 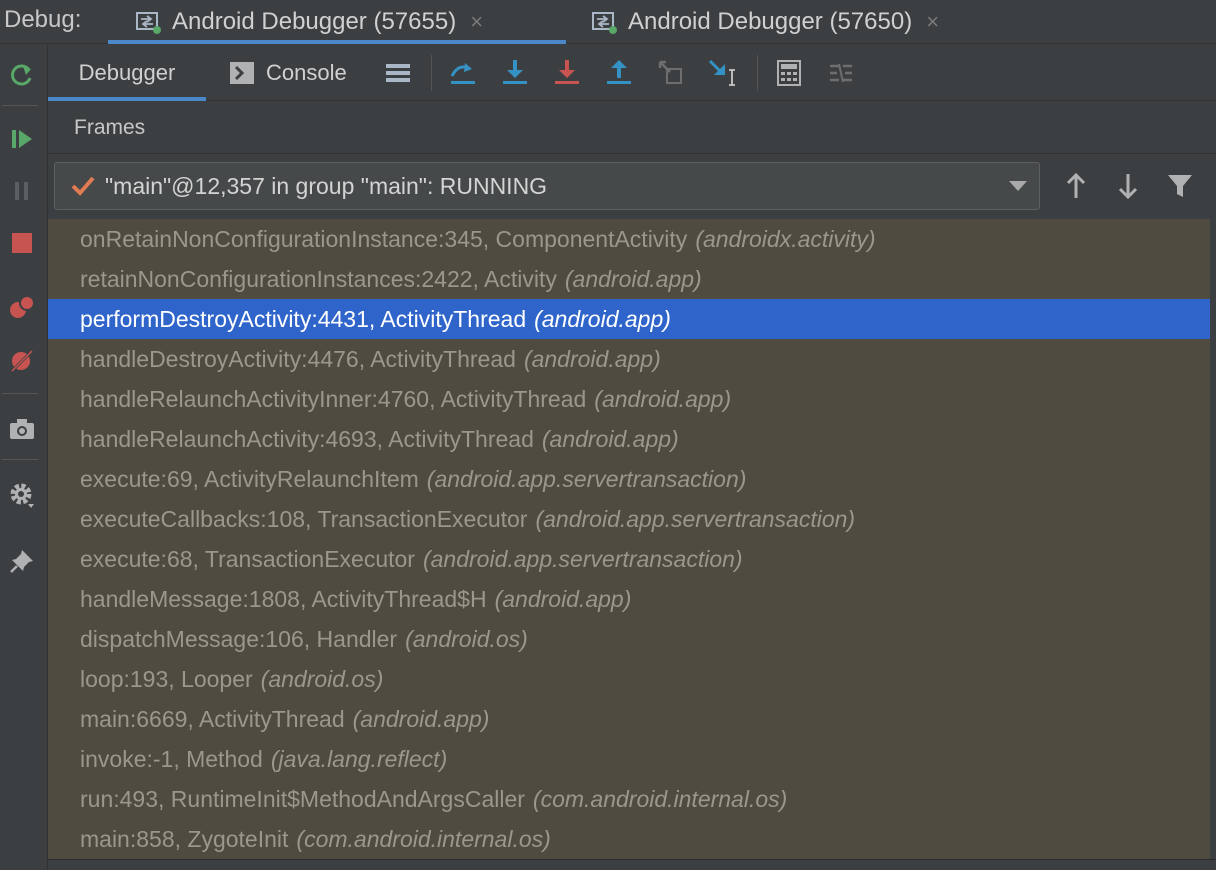 What do you see at coordinates (671, 73) in the screenshot?
I see `drop-frame-icon` at bounding box center [671, 73].